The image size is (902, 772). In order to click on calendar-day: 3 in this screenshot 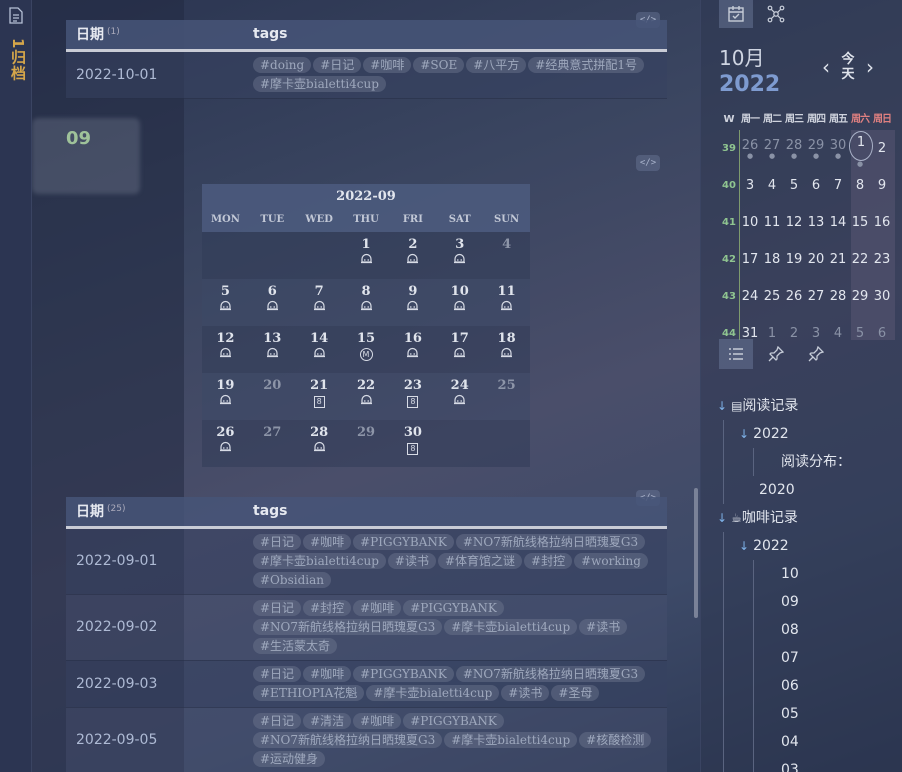, I will do `click(750, 185)`.